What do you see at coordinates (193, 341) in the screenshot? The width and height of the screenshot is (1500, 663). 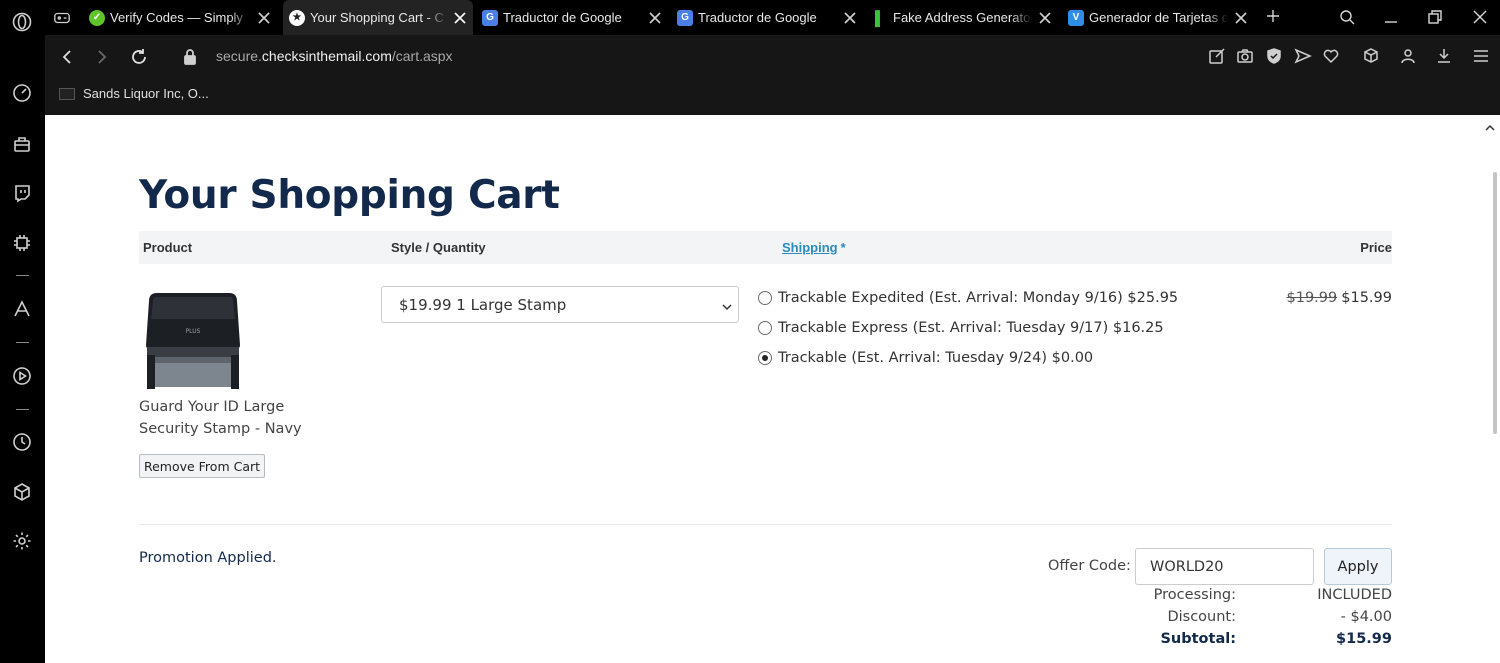 I see `product-image: PLUS` at bounding box center [193, 341].